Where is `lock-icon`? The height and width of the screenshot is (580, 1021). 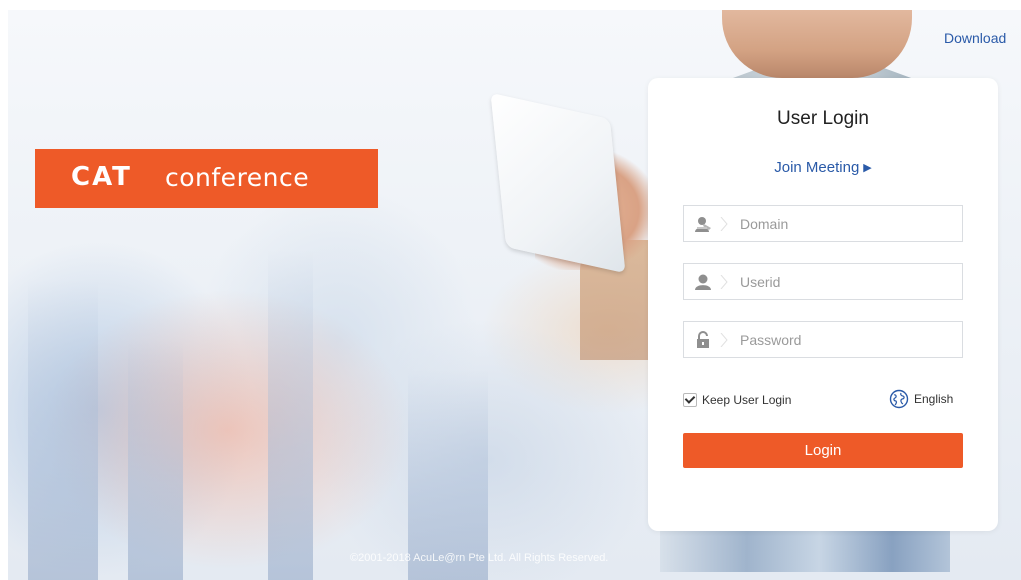
lock-icon is located at coordinates (703, 339).